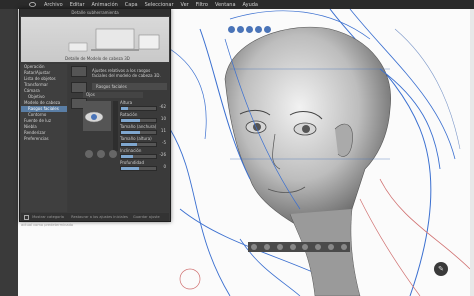  Describe the element at coordinates (231, 29) in the screenshot. I see `move-icon` at that location.